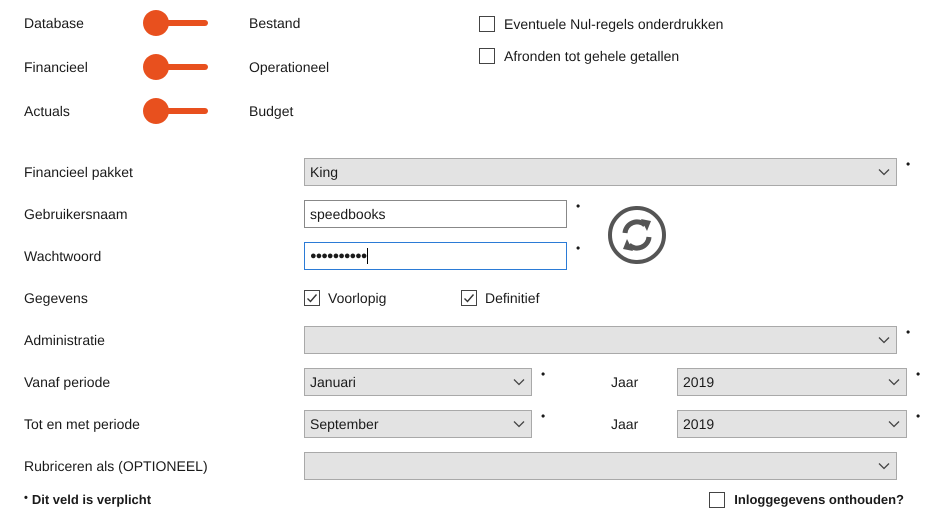 This screenshot has height=523, width=945. I want to click on checkbox-label: Eventuele Nul-regels onderdrukken, so click(614, 24).